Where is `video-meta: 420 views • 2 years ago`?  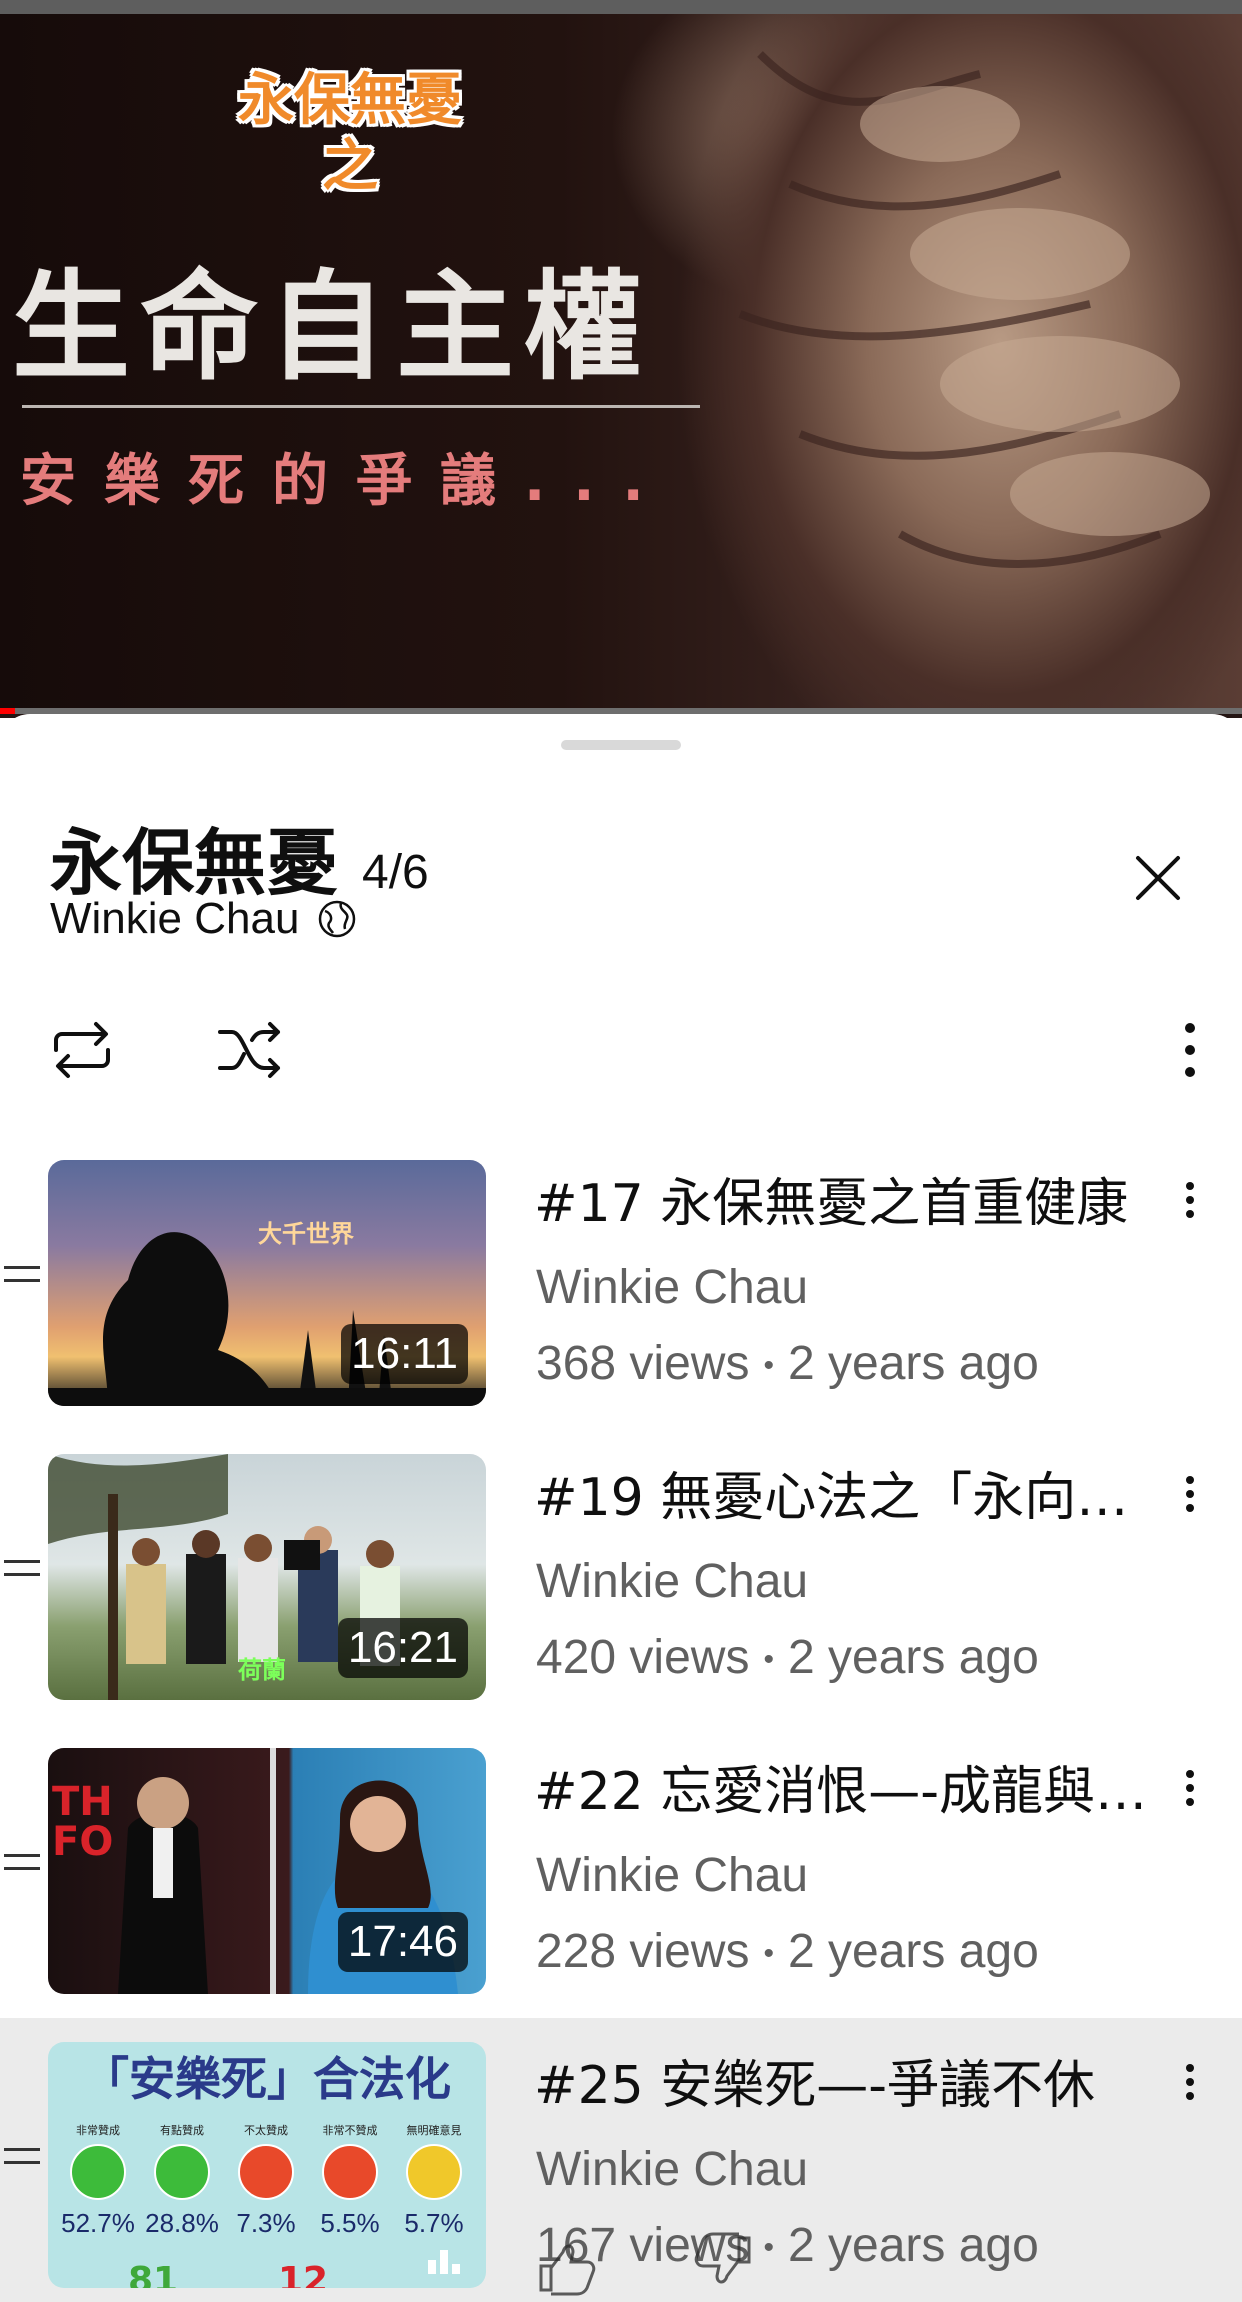
video-meta: 420 views • 2 years ago is located at coordinates (787, 1657).